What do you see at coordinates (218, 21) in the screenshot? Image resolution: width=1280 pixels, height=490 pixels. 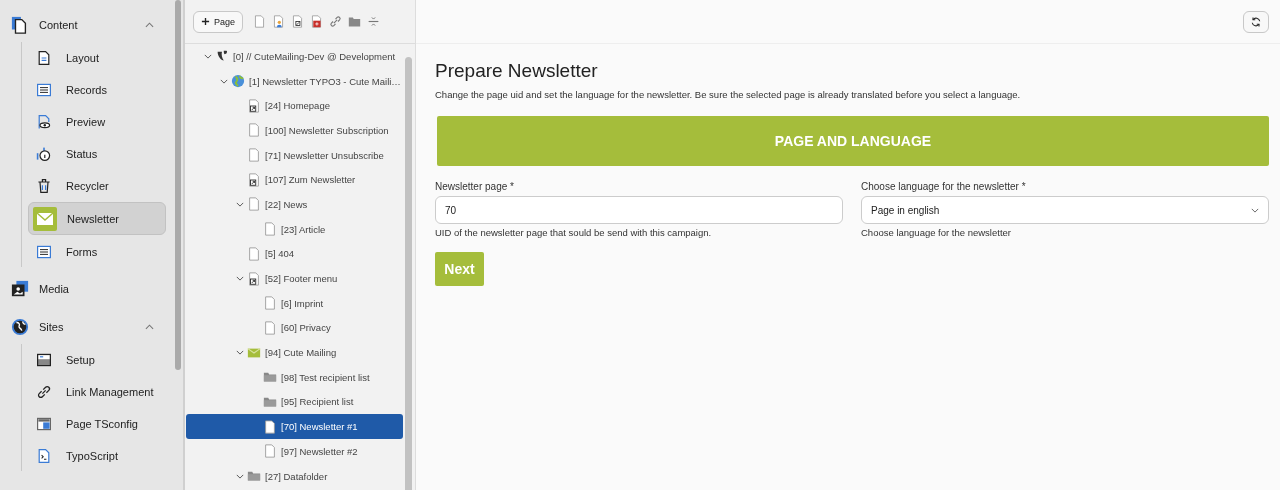 I see `new-page-button: Page` at bounding box center [218, 21].